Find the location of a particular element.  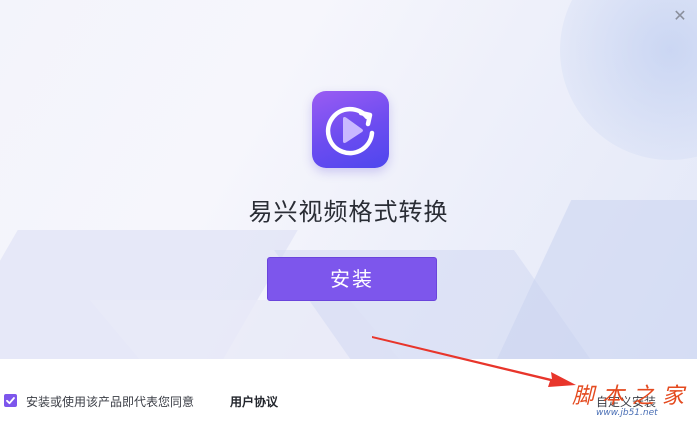

site-watermark: 脚本之家 www.jb51.net is located at coordinates (632, 401).